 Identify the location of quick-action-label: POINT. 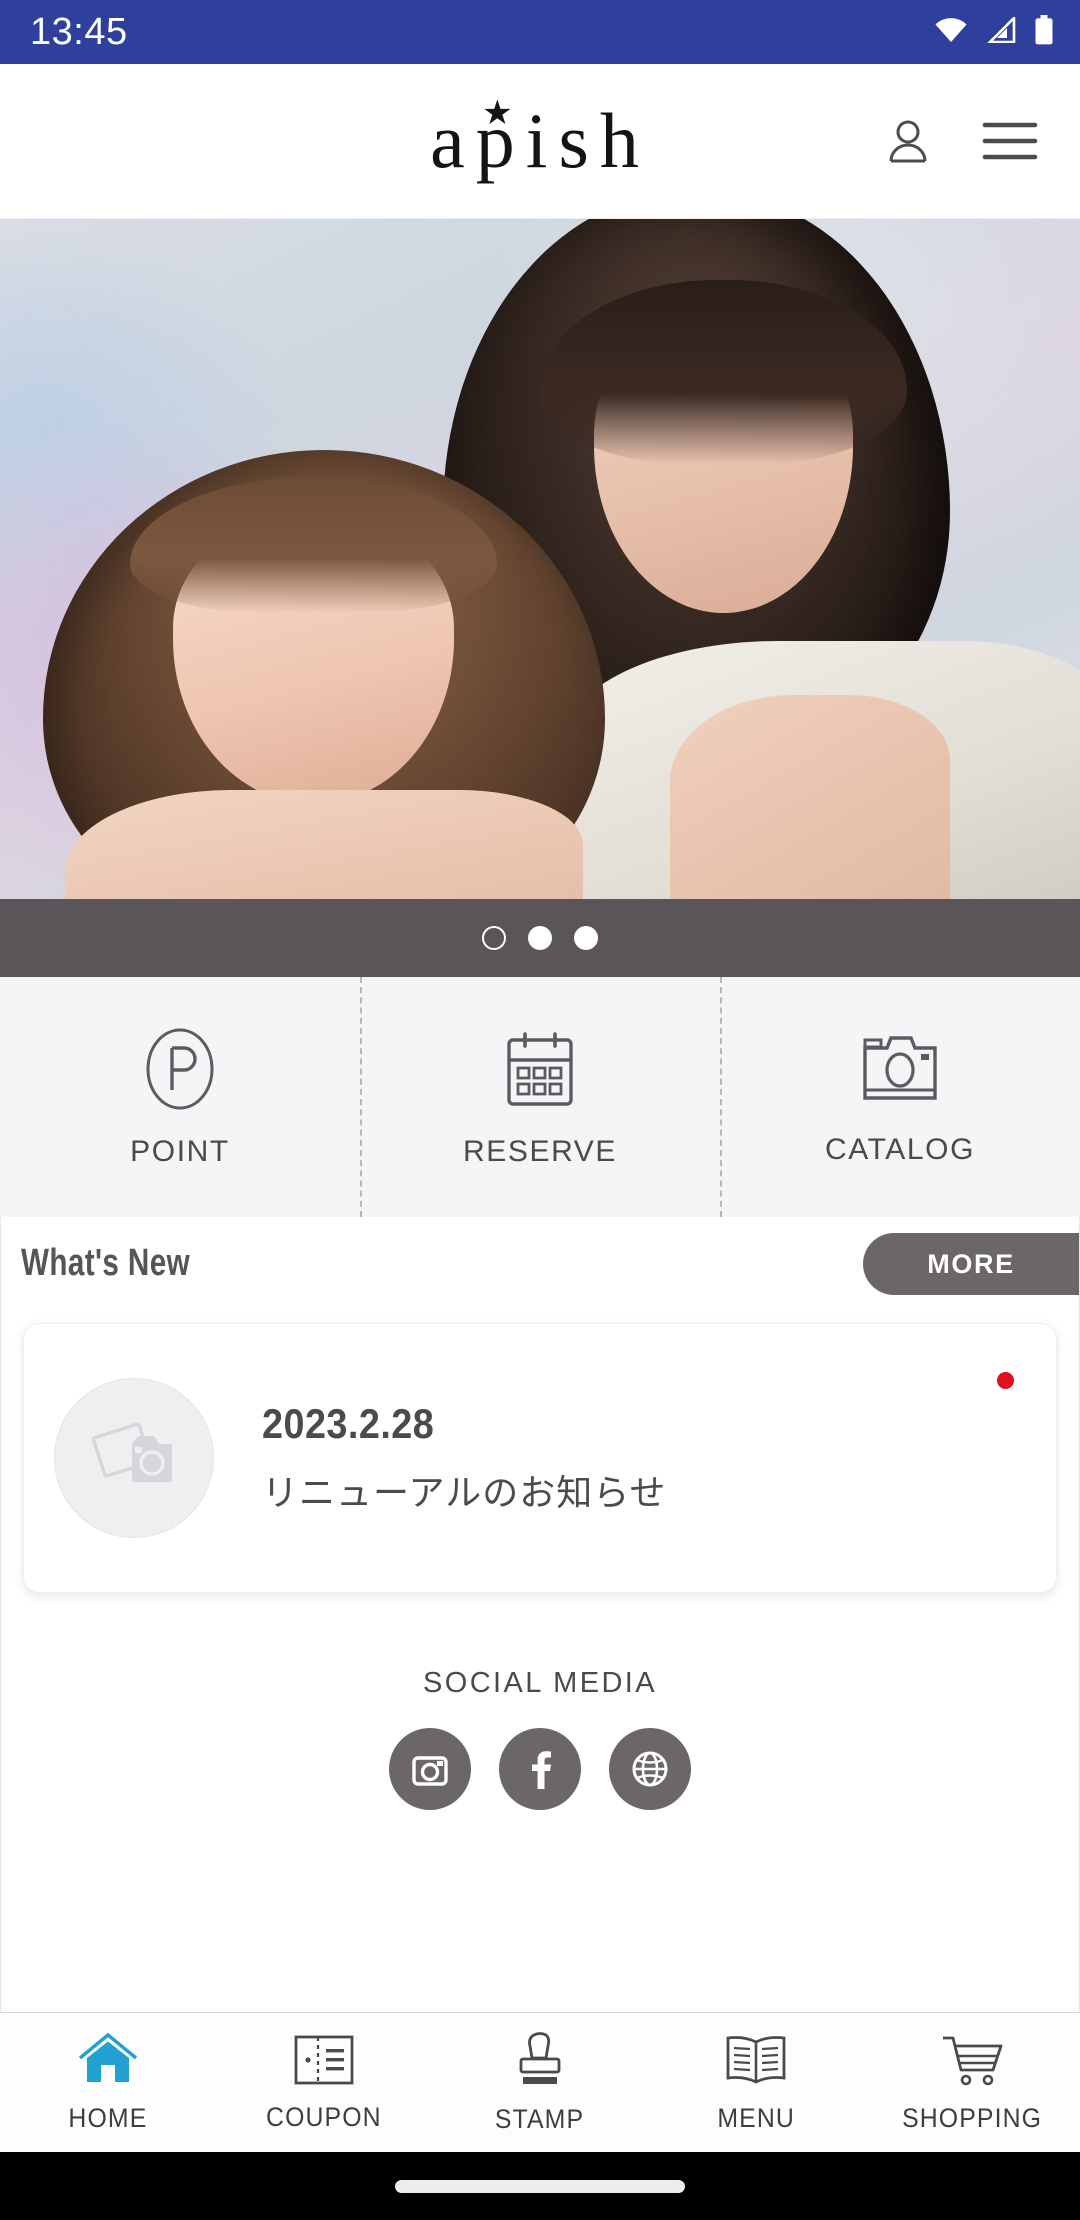
(180, 1151).